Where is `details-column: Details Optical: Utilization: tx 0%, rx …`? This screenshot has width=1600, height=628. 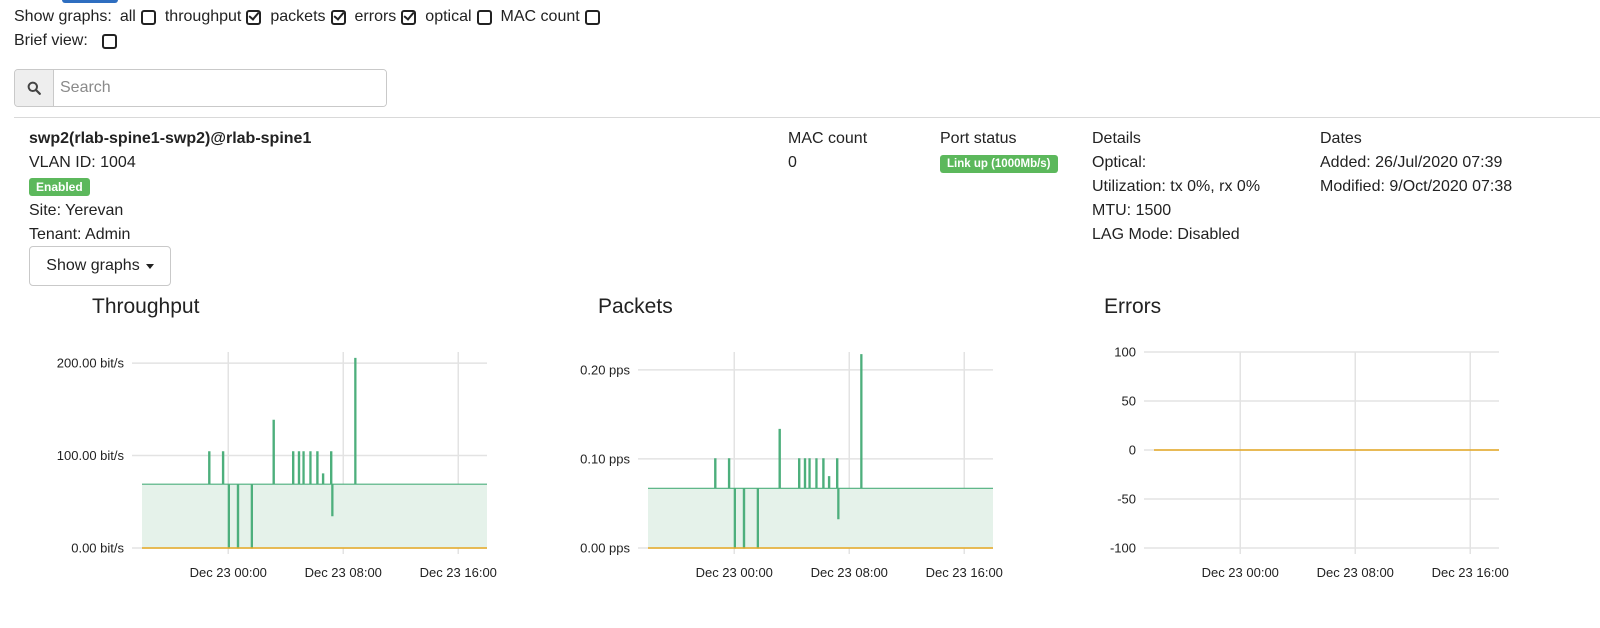 details-column: Details Optical: Utilization: tx 0%, rx … is located at coordinates (1176, 187).